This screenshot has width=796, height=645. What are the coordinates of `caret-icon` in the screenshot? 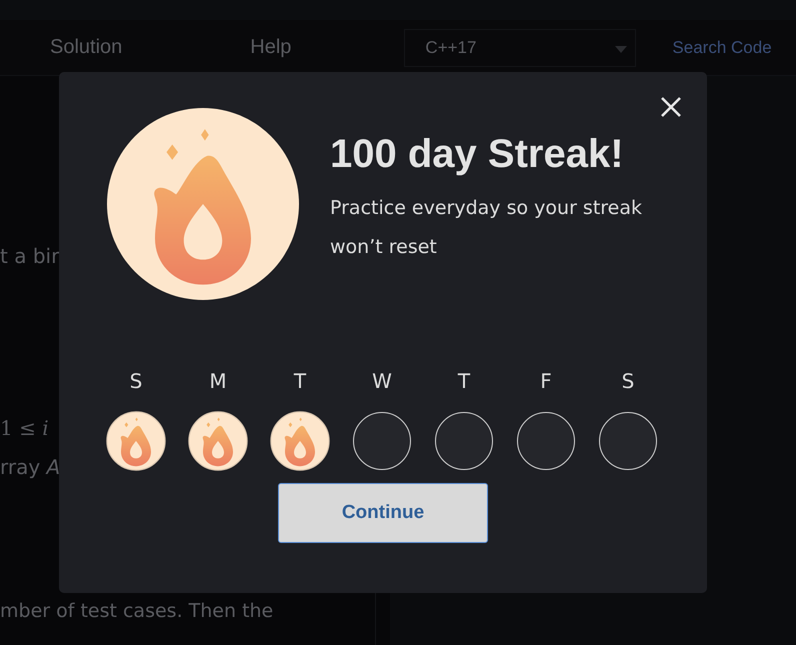 It's located at (621, 49).